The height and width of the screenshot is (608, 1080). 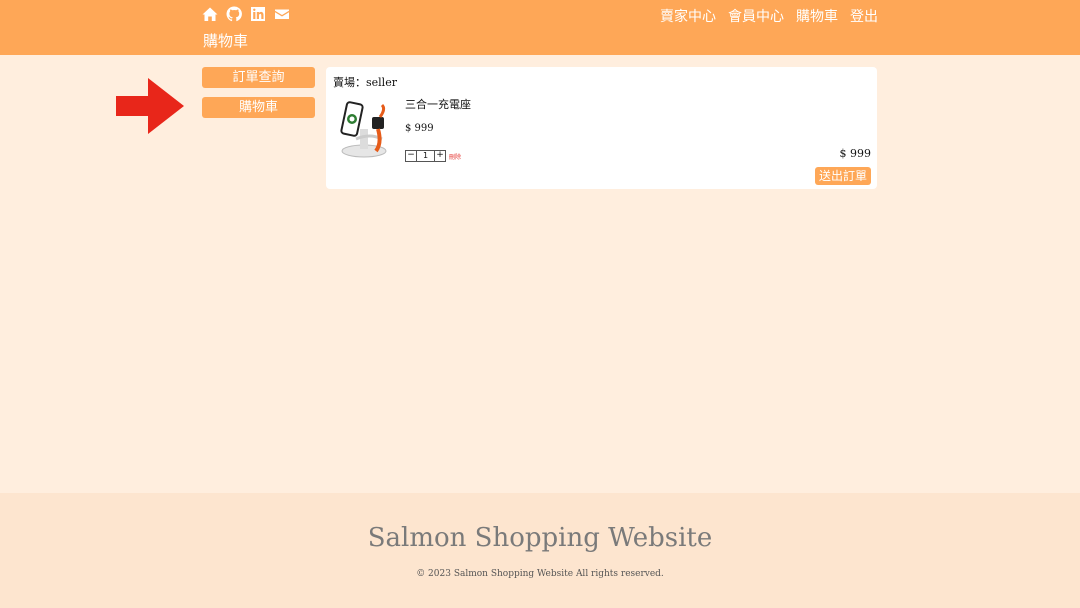 What do you see at coordinates (419, 128) in the screenshot?
I see `product-price: $ 999` at bounding box center [419, 128].